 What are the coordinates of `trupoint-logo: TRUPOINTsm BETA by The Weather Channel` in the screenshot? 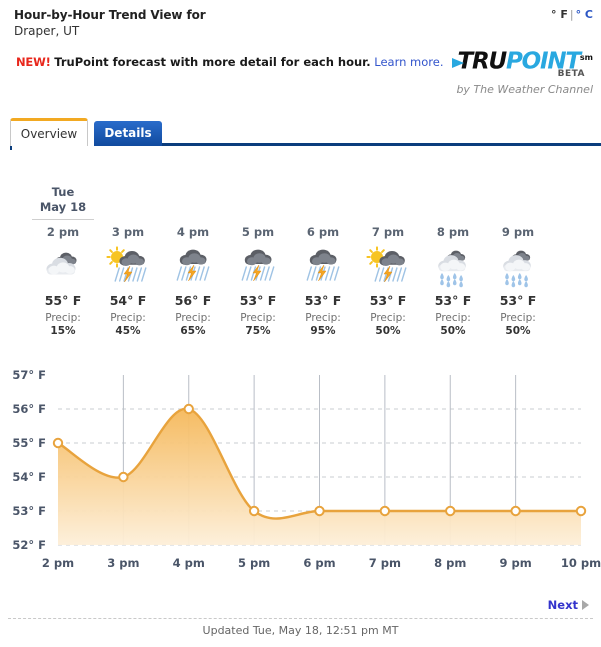 It's located at (515, 70).